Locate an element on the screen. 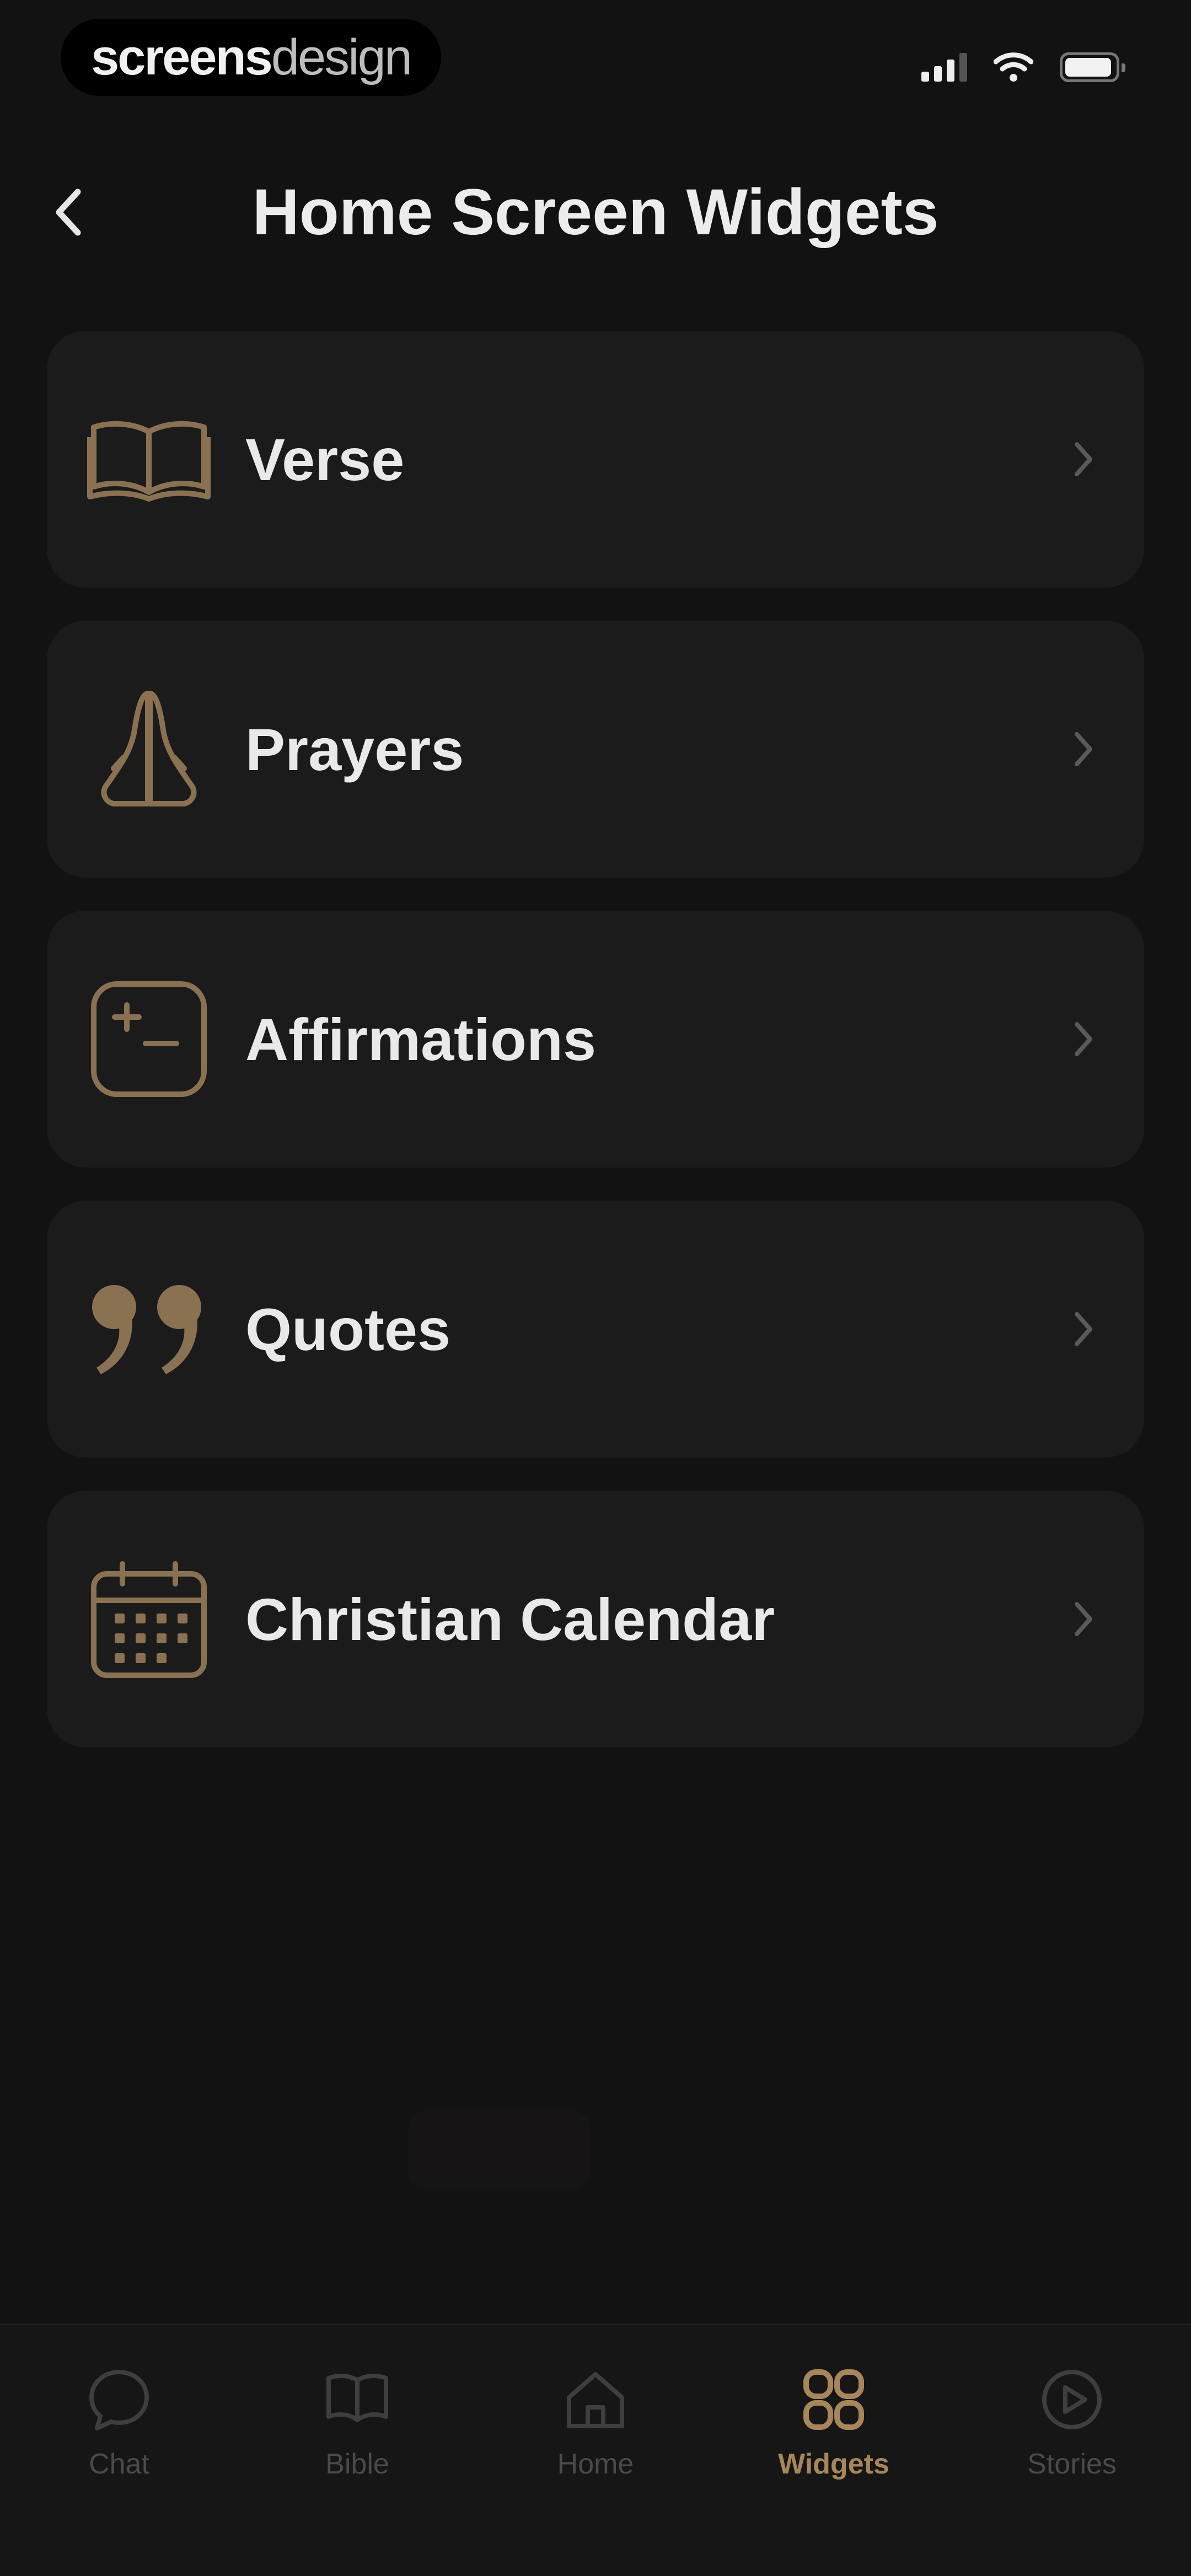 Image resolution: width=1191 pixels, height=2576 pixels. widget-item-prayers: Prayers is located at coordinates (595, 749).